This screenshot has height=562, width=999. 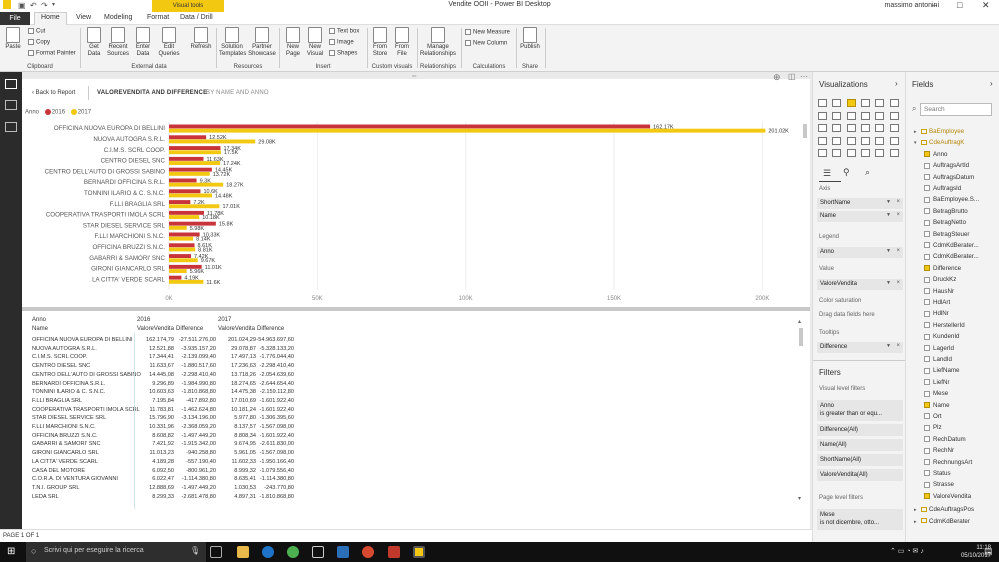 I want to click on text-box-button: Text box, so click(x=344, y=31).